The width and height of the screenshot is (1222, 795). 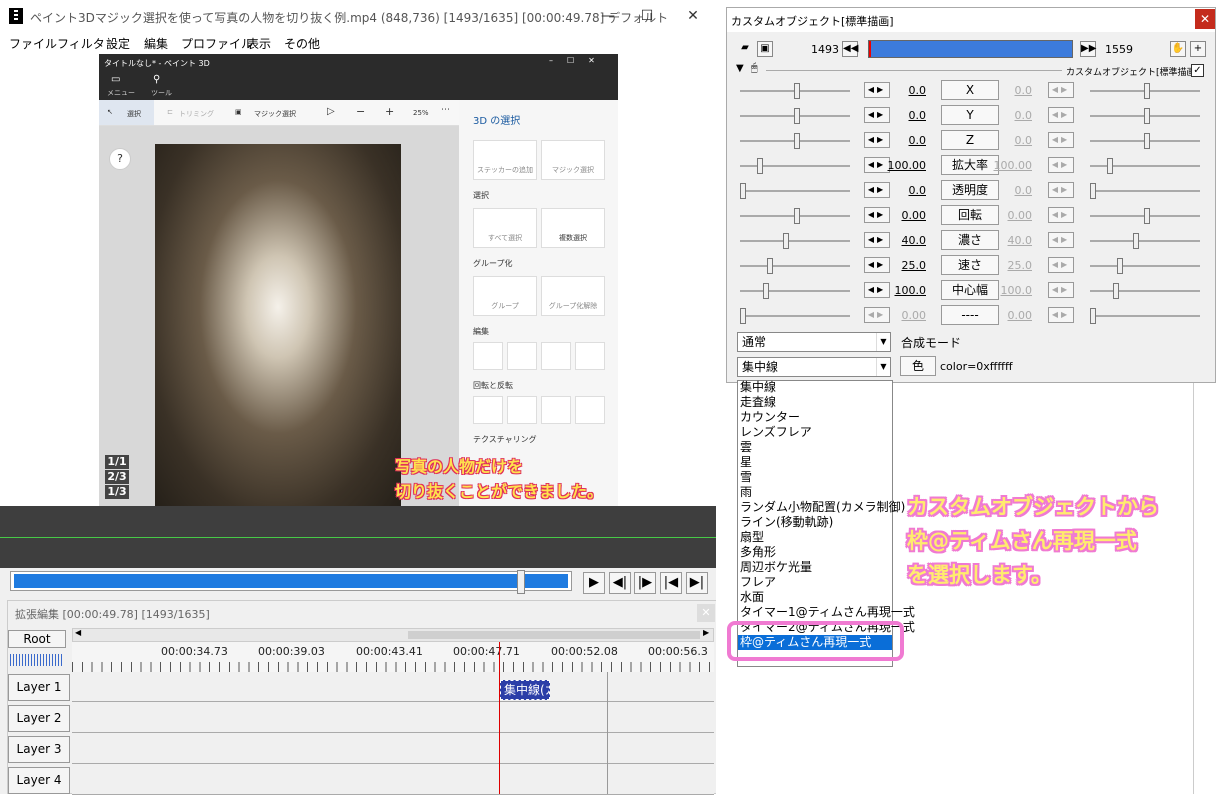 I want to click on menu-view: 表示, so click(x=259, y=43).